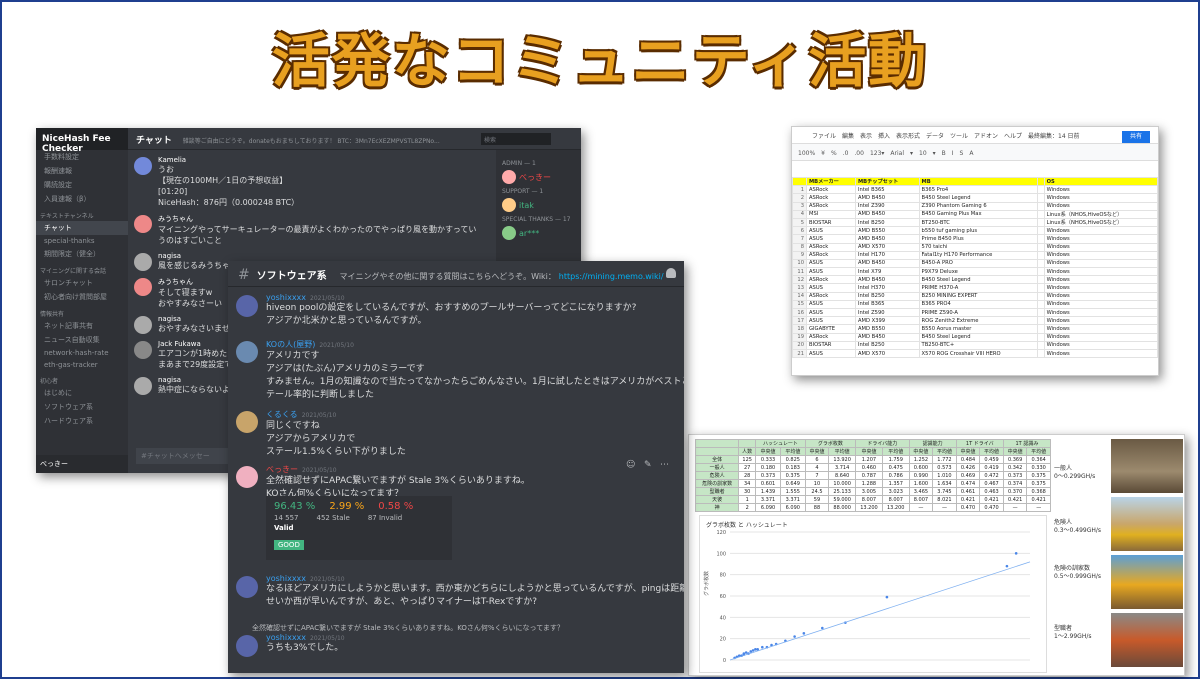 The height and width of the screenshot is (679, 1200). What do you see at coordinates (768, 467) in the screenshot?
I see `stats-cell: 0.180` at bounding box center [768, 467].